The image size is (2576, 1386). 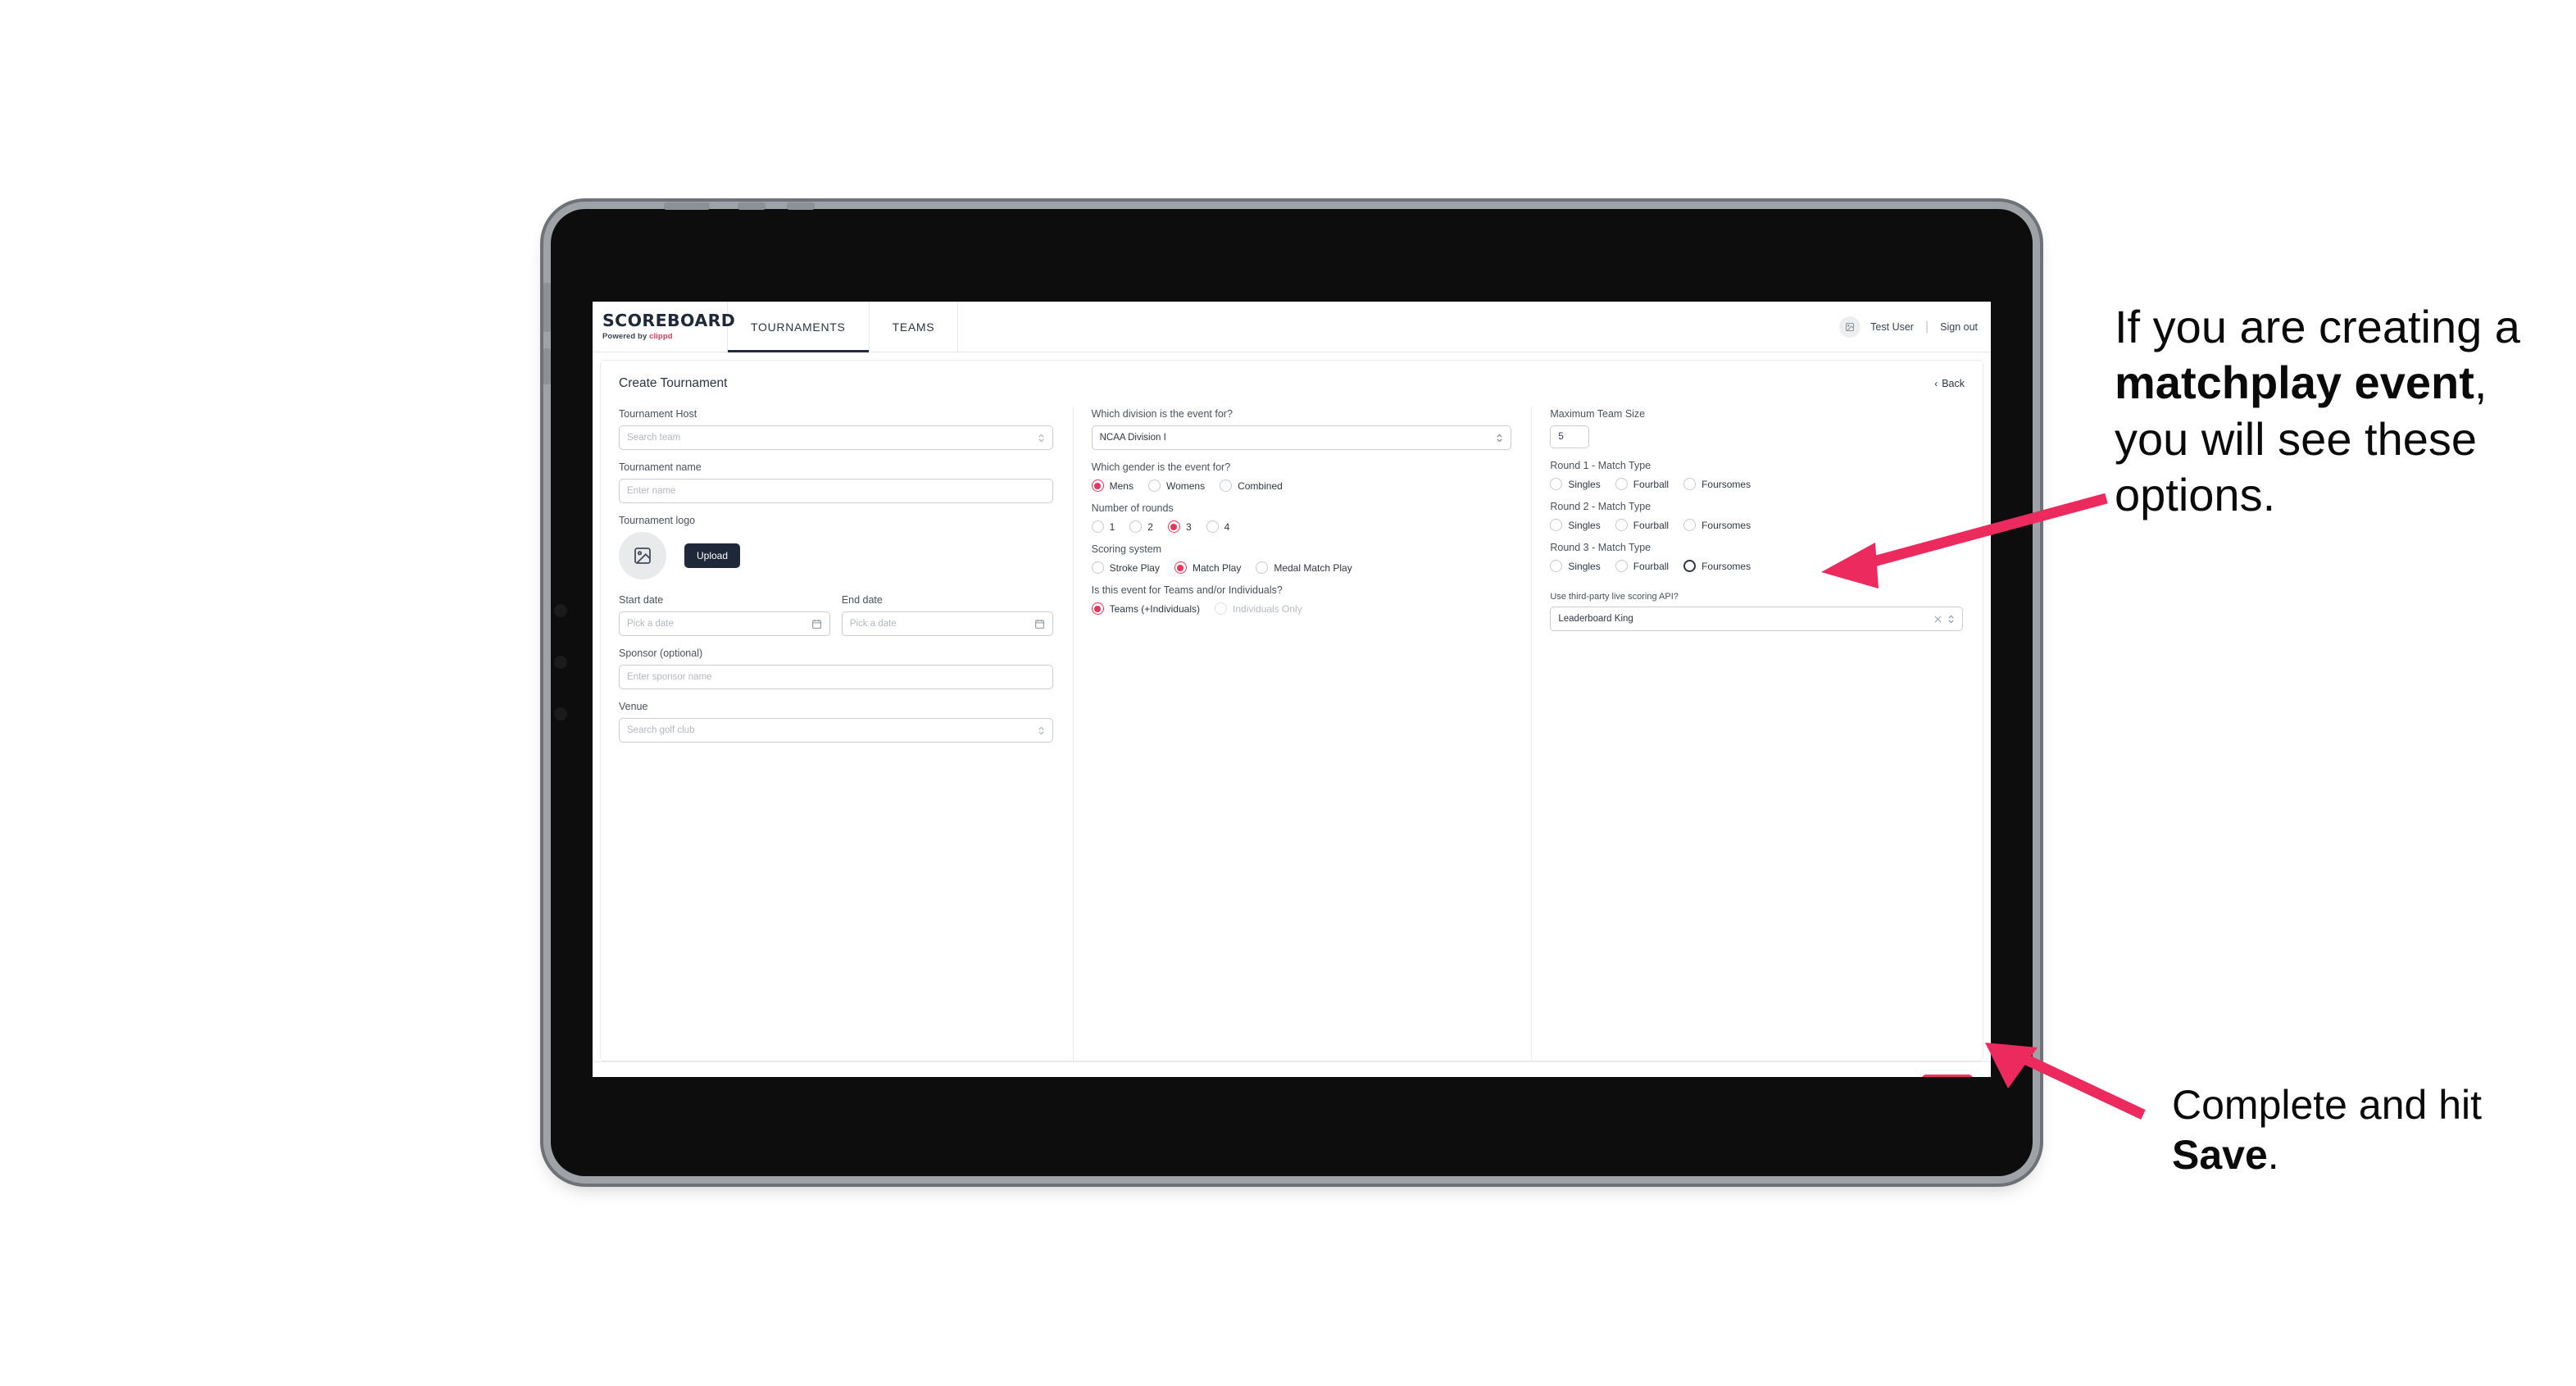 What do you see at coordinates (1642, 566) in the screenshot?
I see `radio-round-3-fourball: Fourball` at bounding box center [1642, 566].